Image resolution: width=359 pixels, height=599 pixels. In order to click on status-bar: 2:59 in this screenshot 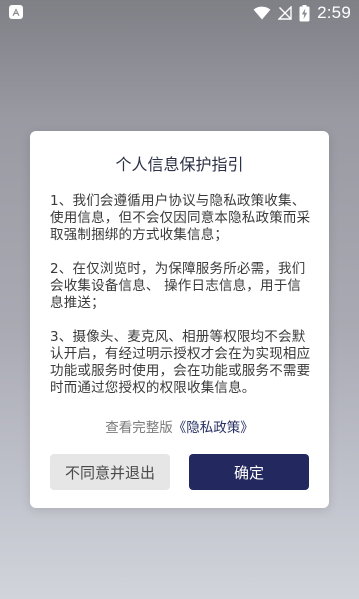, I will do `click(179, 13)`.